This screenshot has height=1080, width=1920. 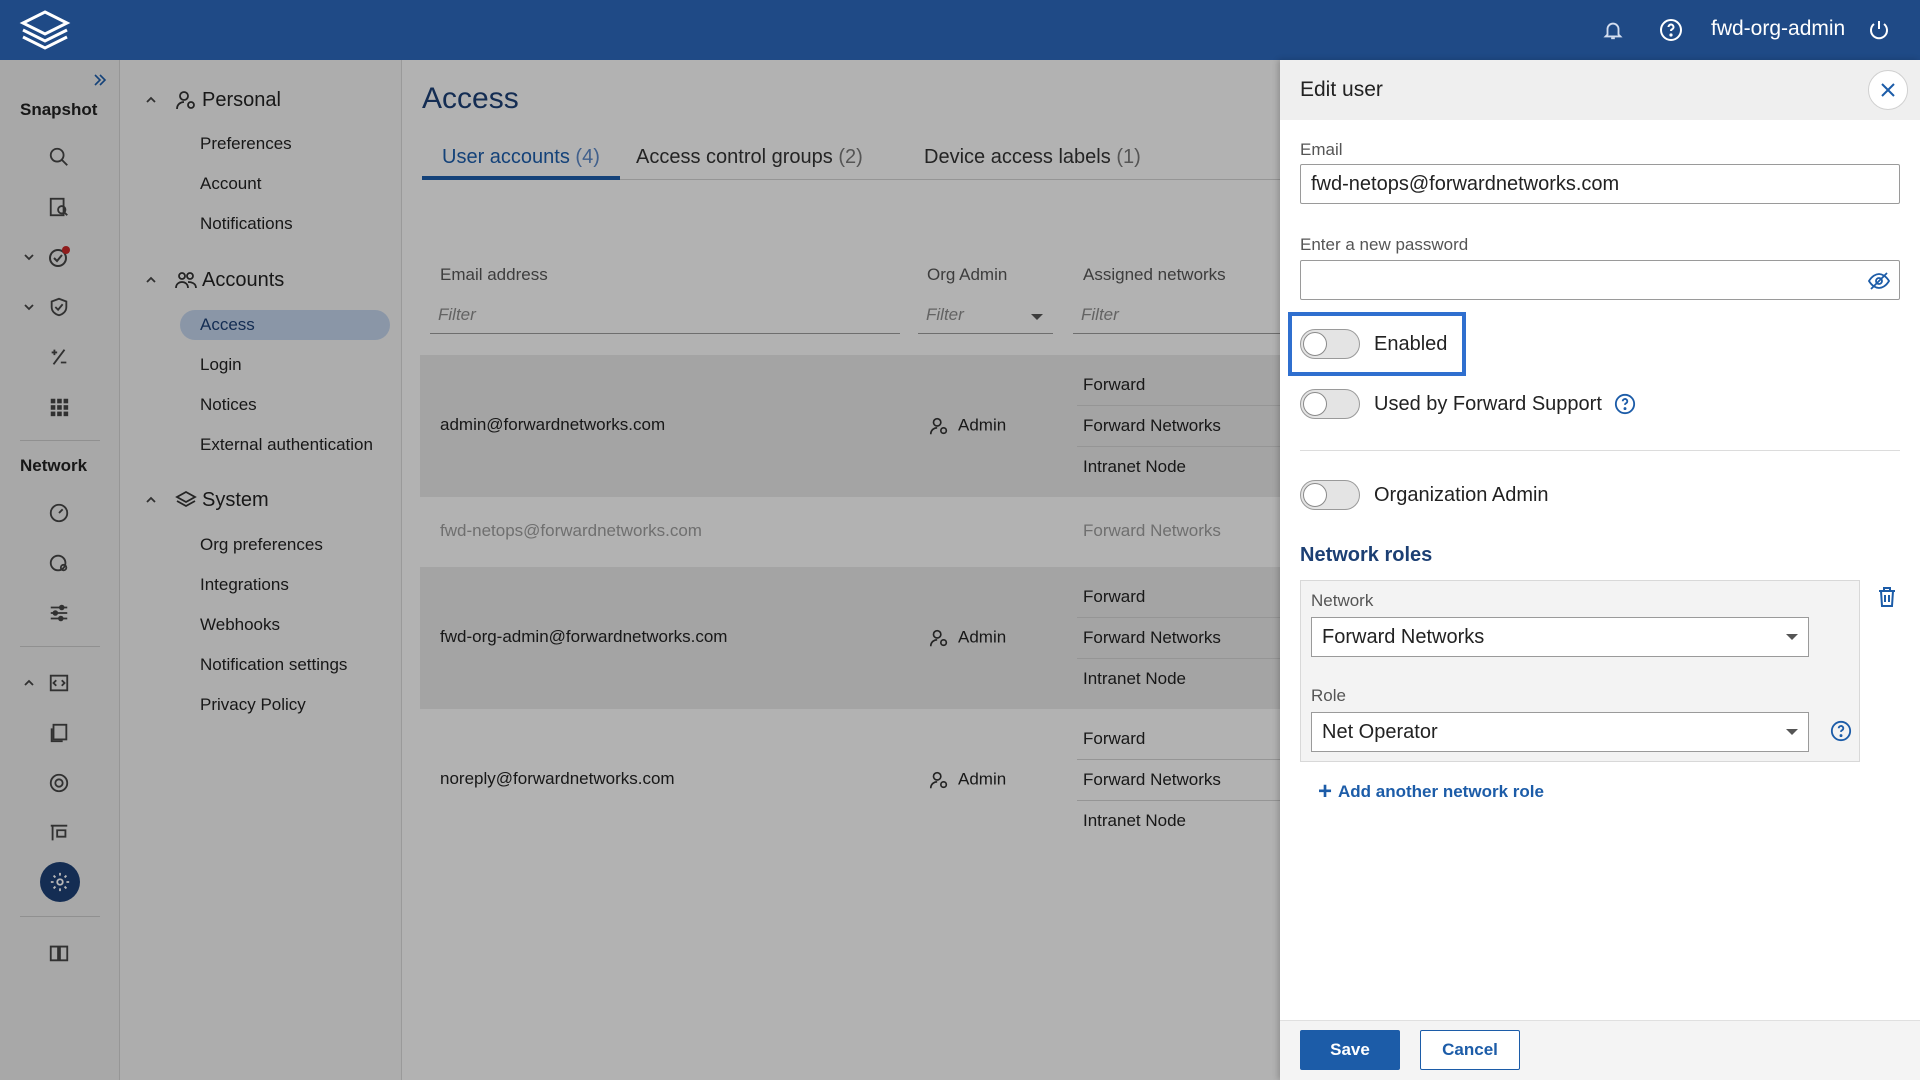 I want to click on network-select: Forward Networks, so click(x=1560, y=637).